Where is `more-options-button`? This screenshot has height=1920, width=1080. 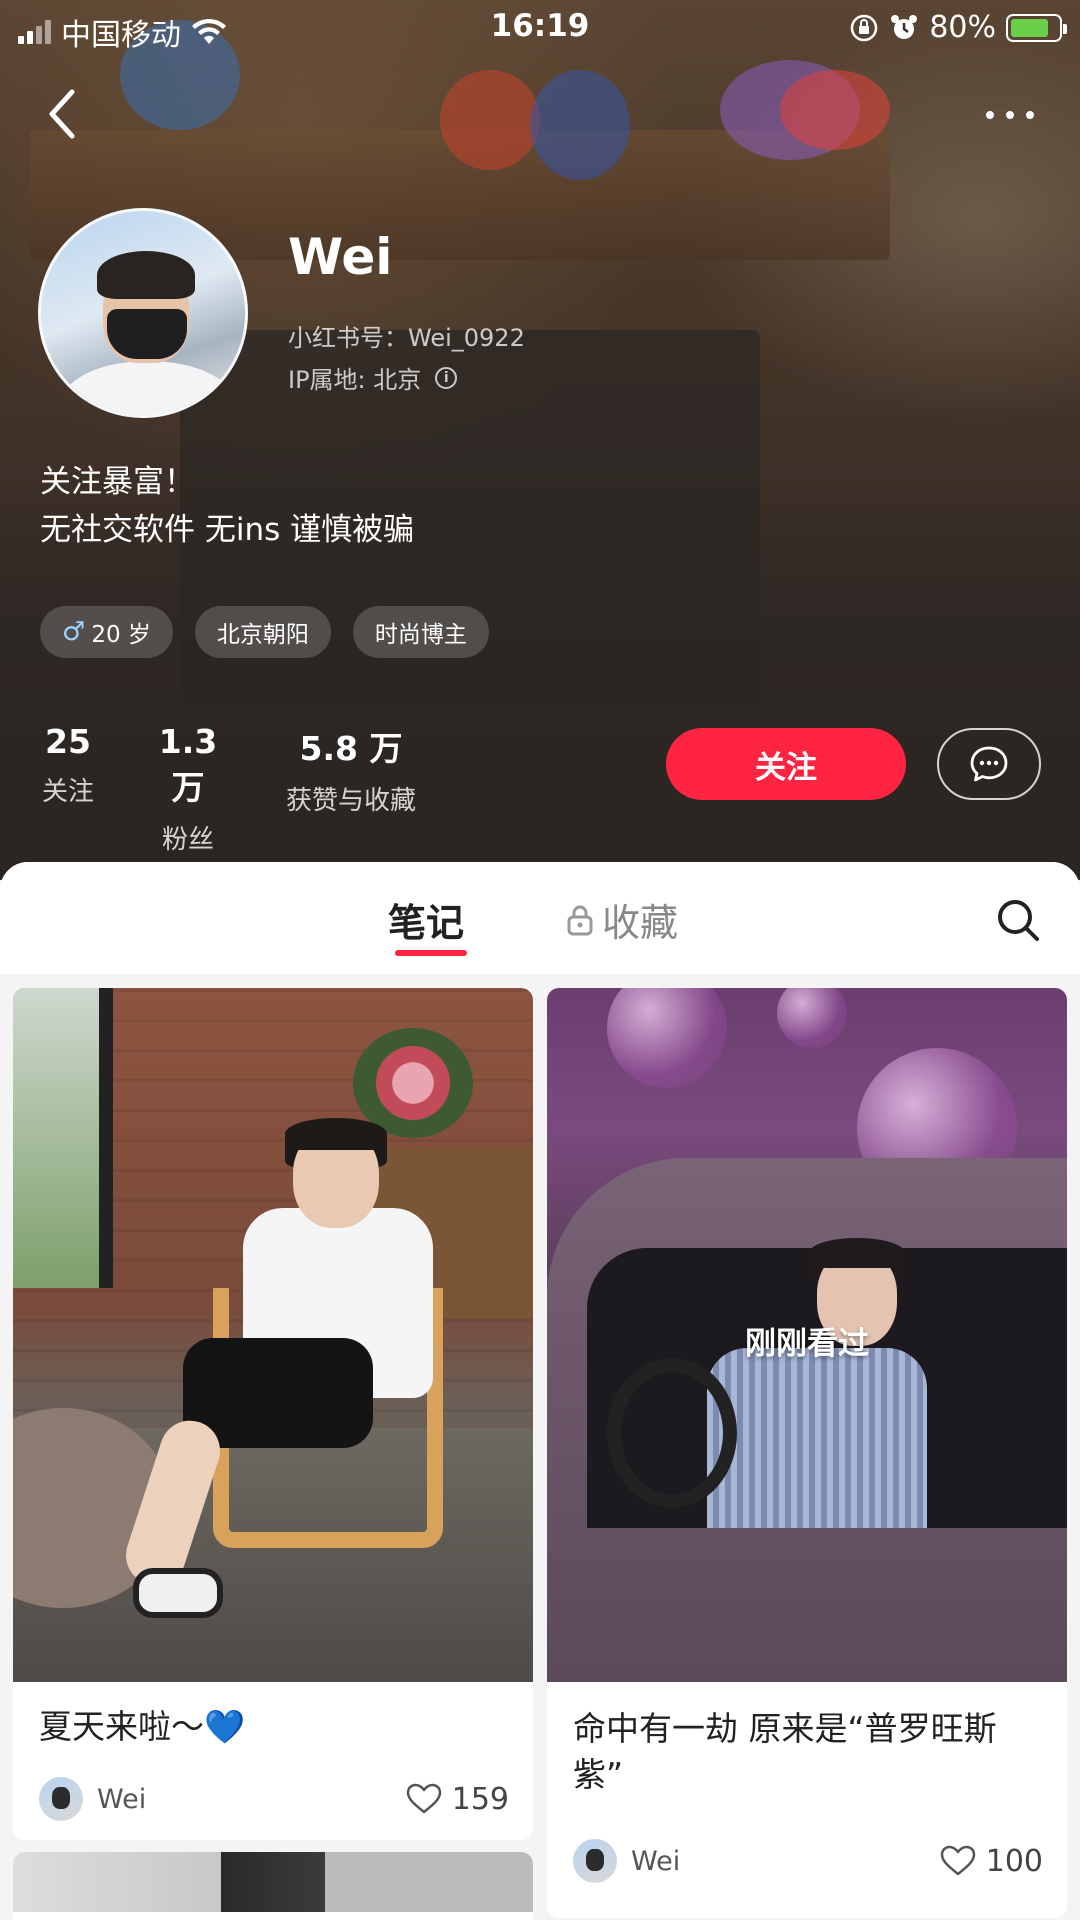 more-options-button is located at coordinates (1010, 115).